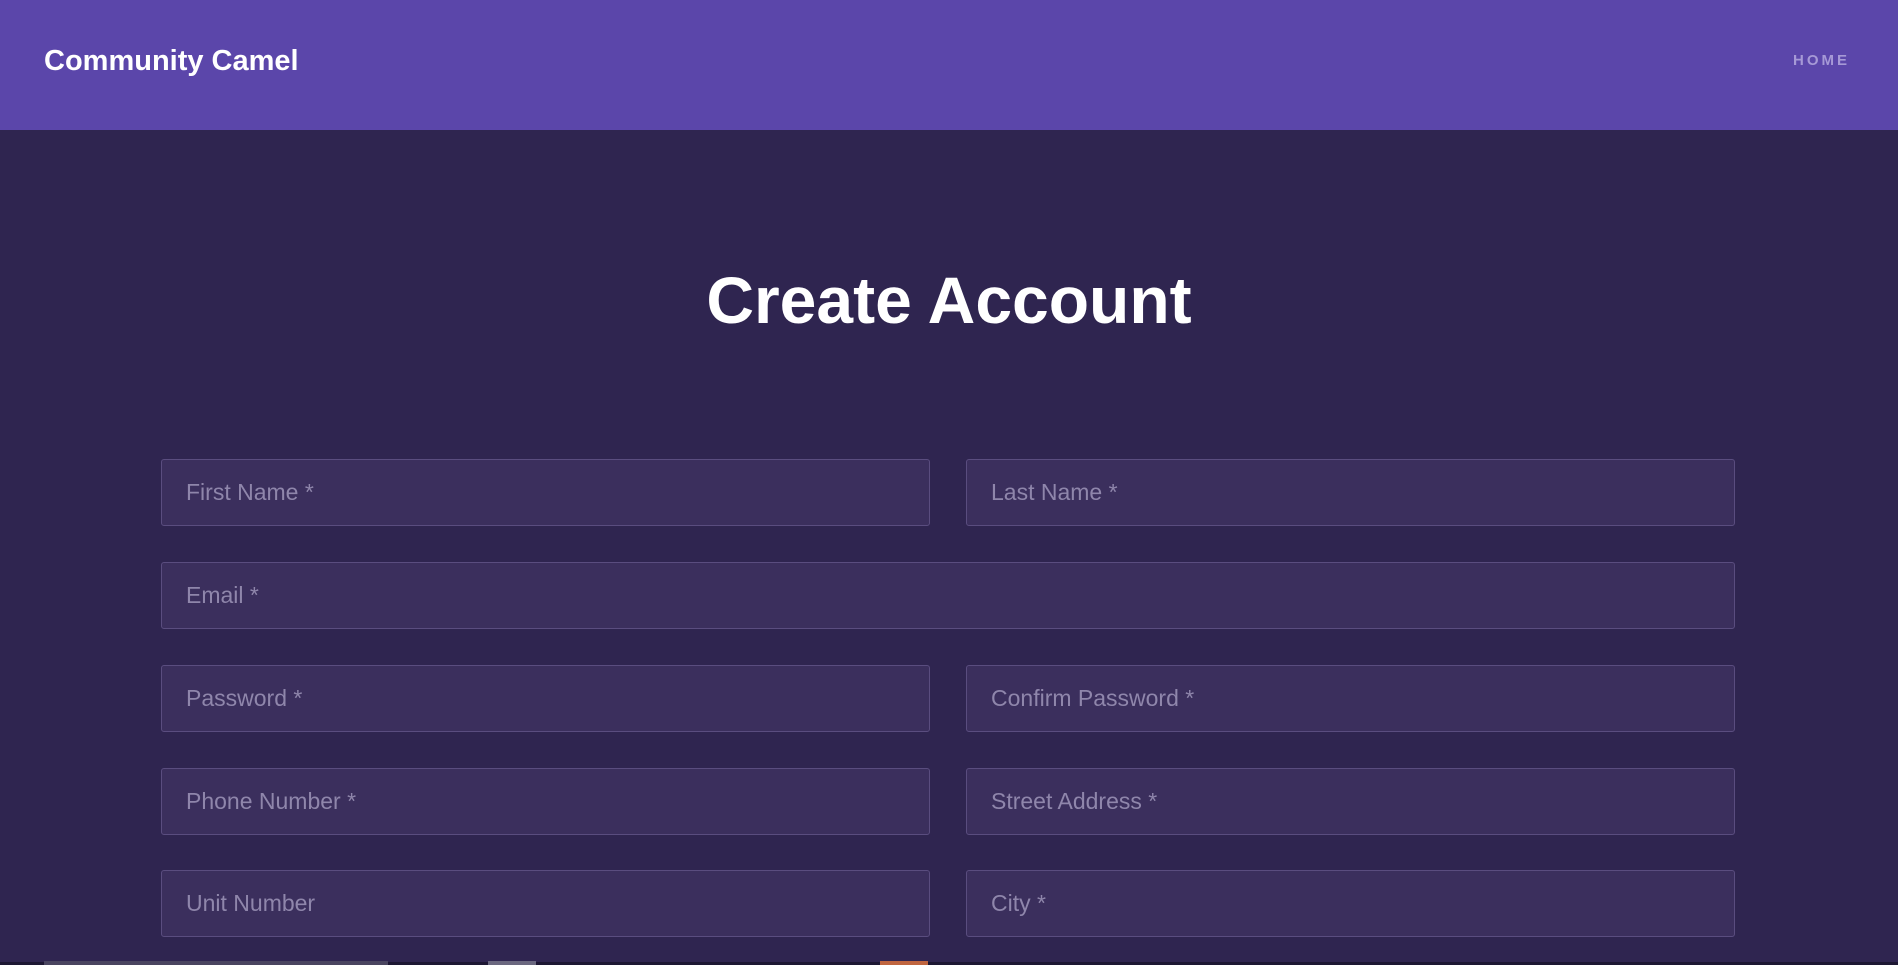 This screenshot has height=965, width=1898. I want to click on nav-link-home: HOME, so click(1821, 61).